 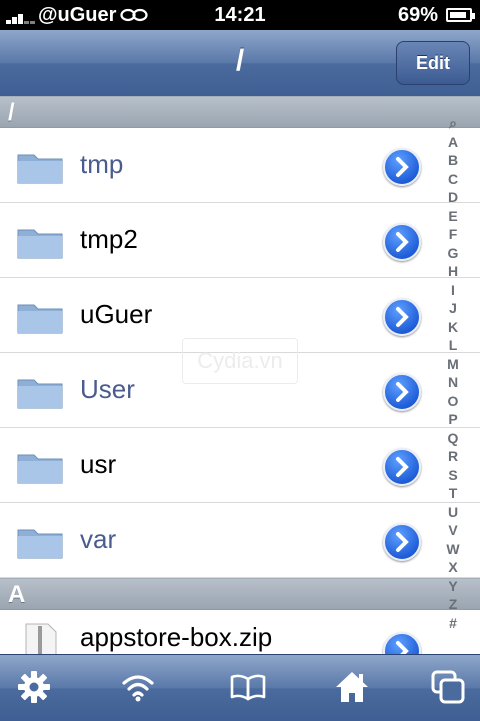 I want to click on watermark: Cydia.vn, so click(x=240, y=361).